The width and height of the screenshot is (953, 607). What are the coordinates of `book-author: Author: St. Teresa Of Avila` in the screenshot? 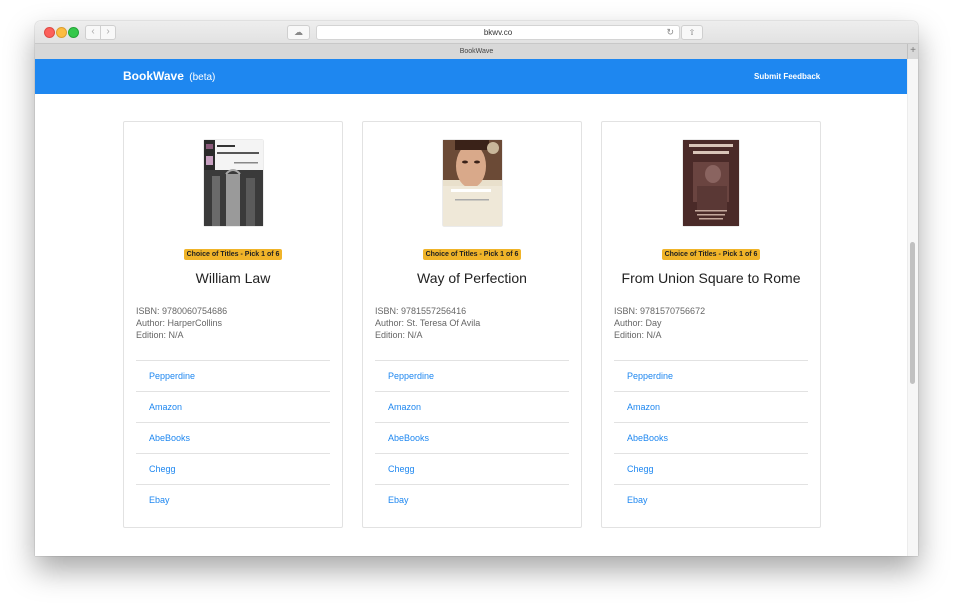 It's located at (428, 323).